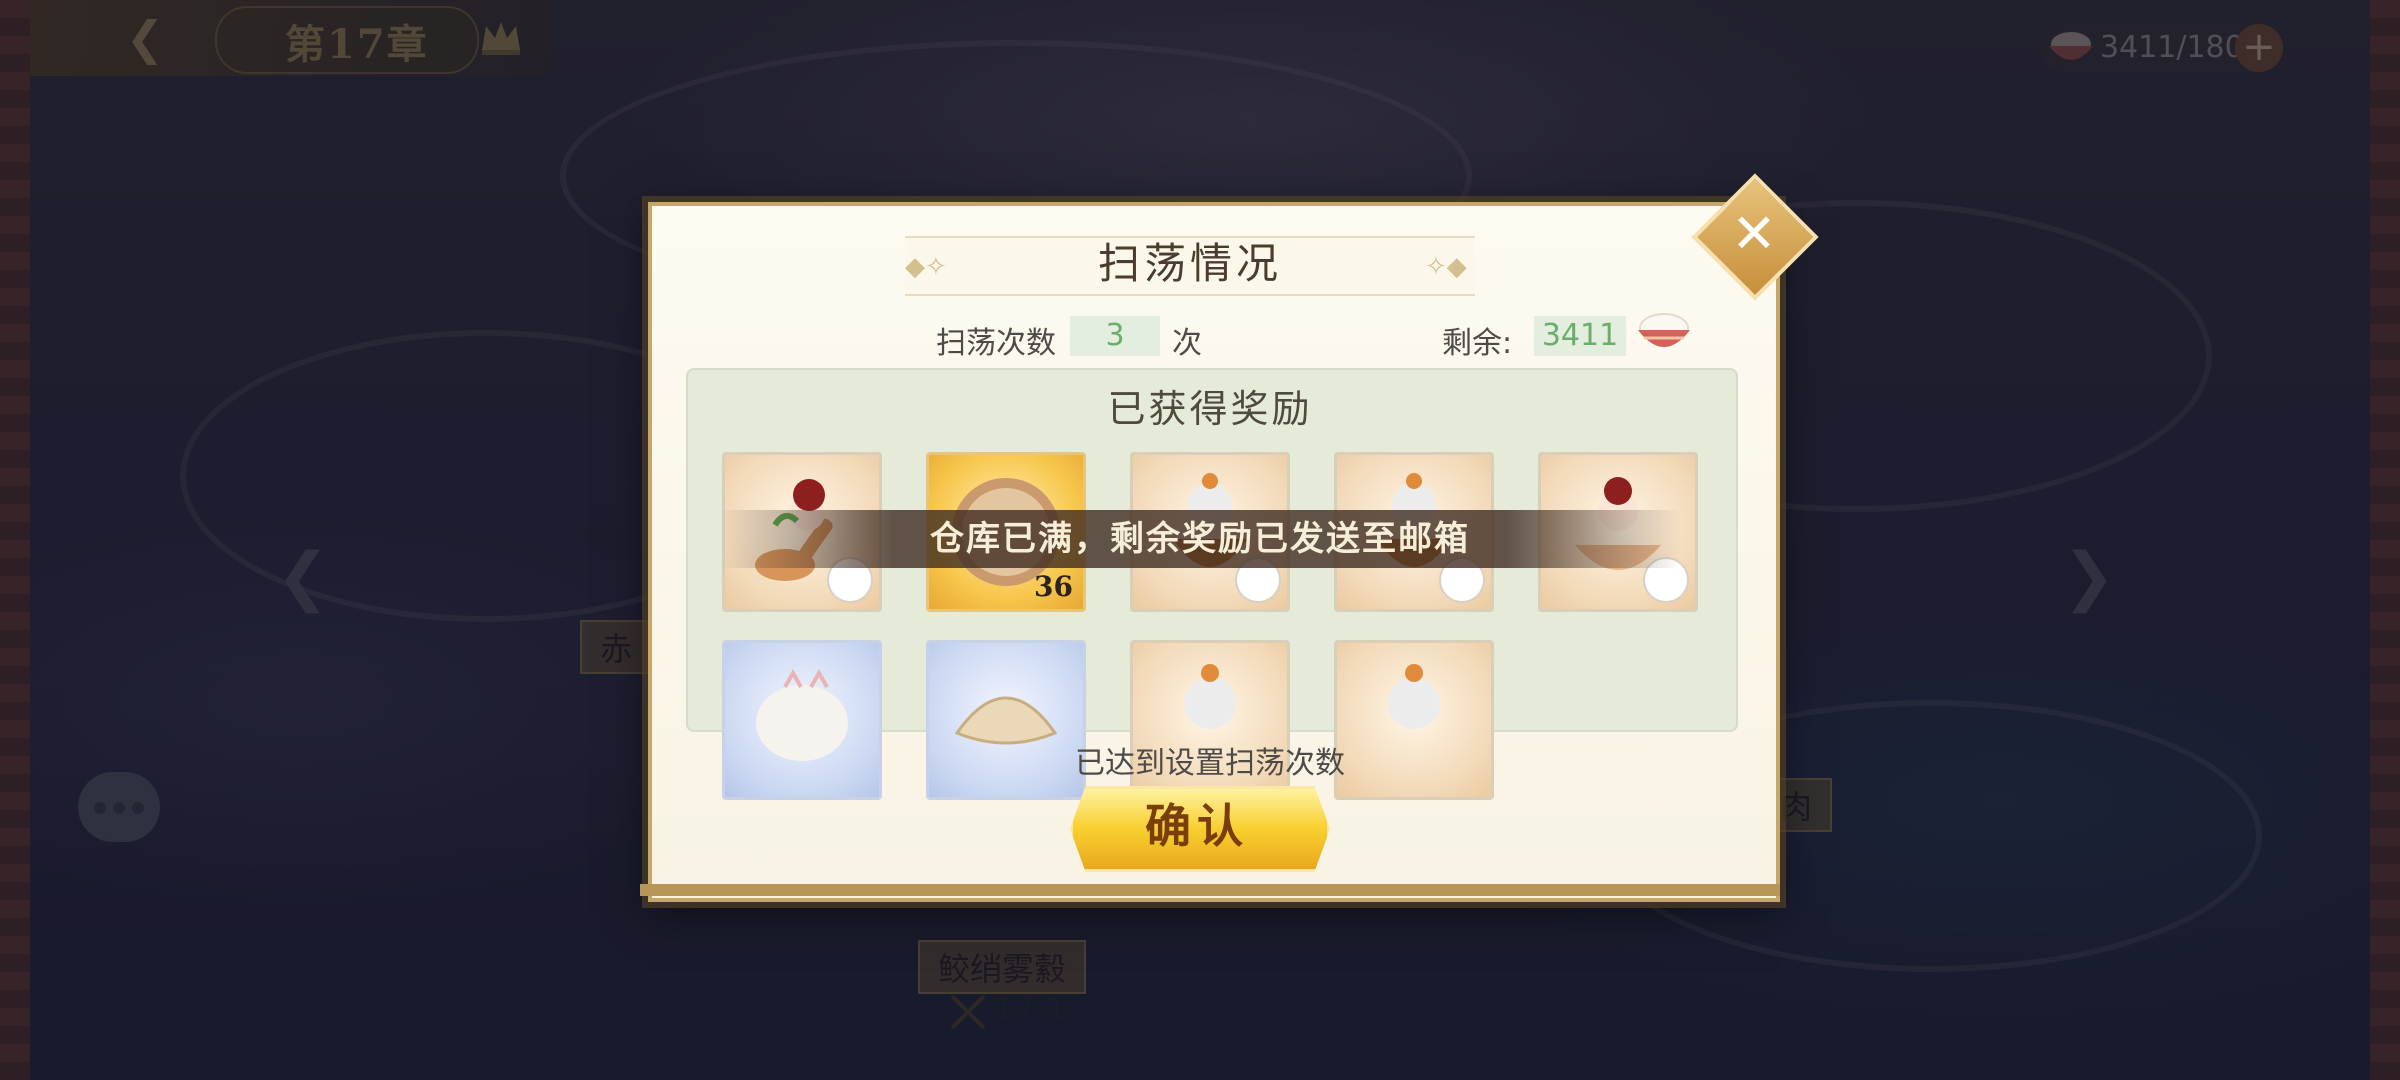  I want to click on dialog-title: 扫荡情况, so click(1189, 263).